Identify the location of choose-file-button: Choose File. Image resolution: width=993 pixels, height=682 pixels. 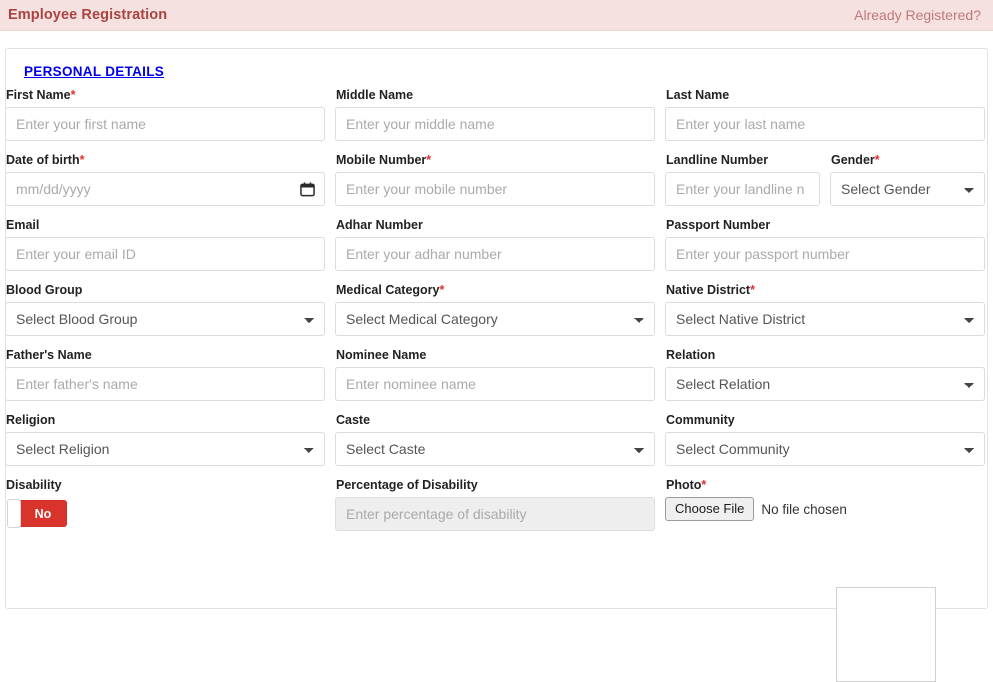
(710, 509).